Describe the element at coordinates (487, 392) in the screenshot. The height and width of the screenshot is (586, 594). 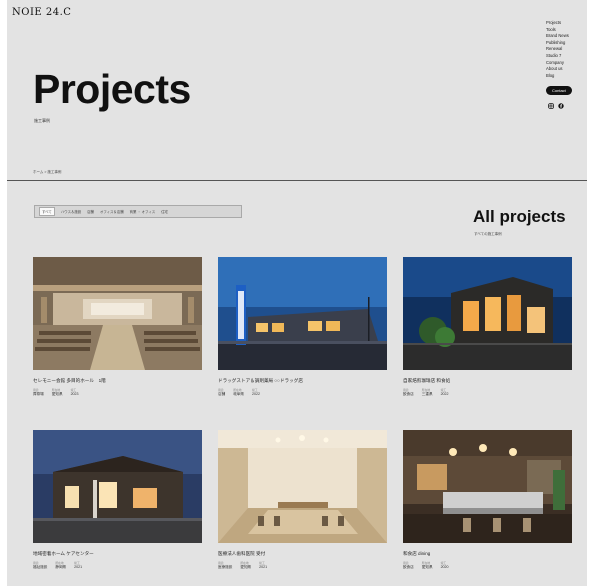
I see `project-meta: 用途 飲食店 所在地 三重県 竣工 2022` at that location.